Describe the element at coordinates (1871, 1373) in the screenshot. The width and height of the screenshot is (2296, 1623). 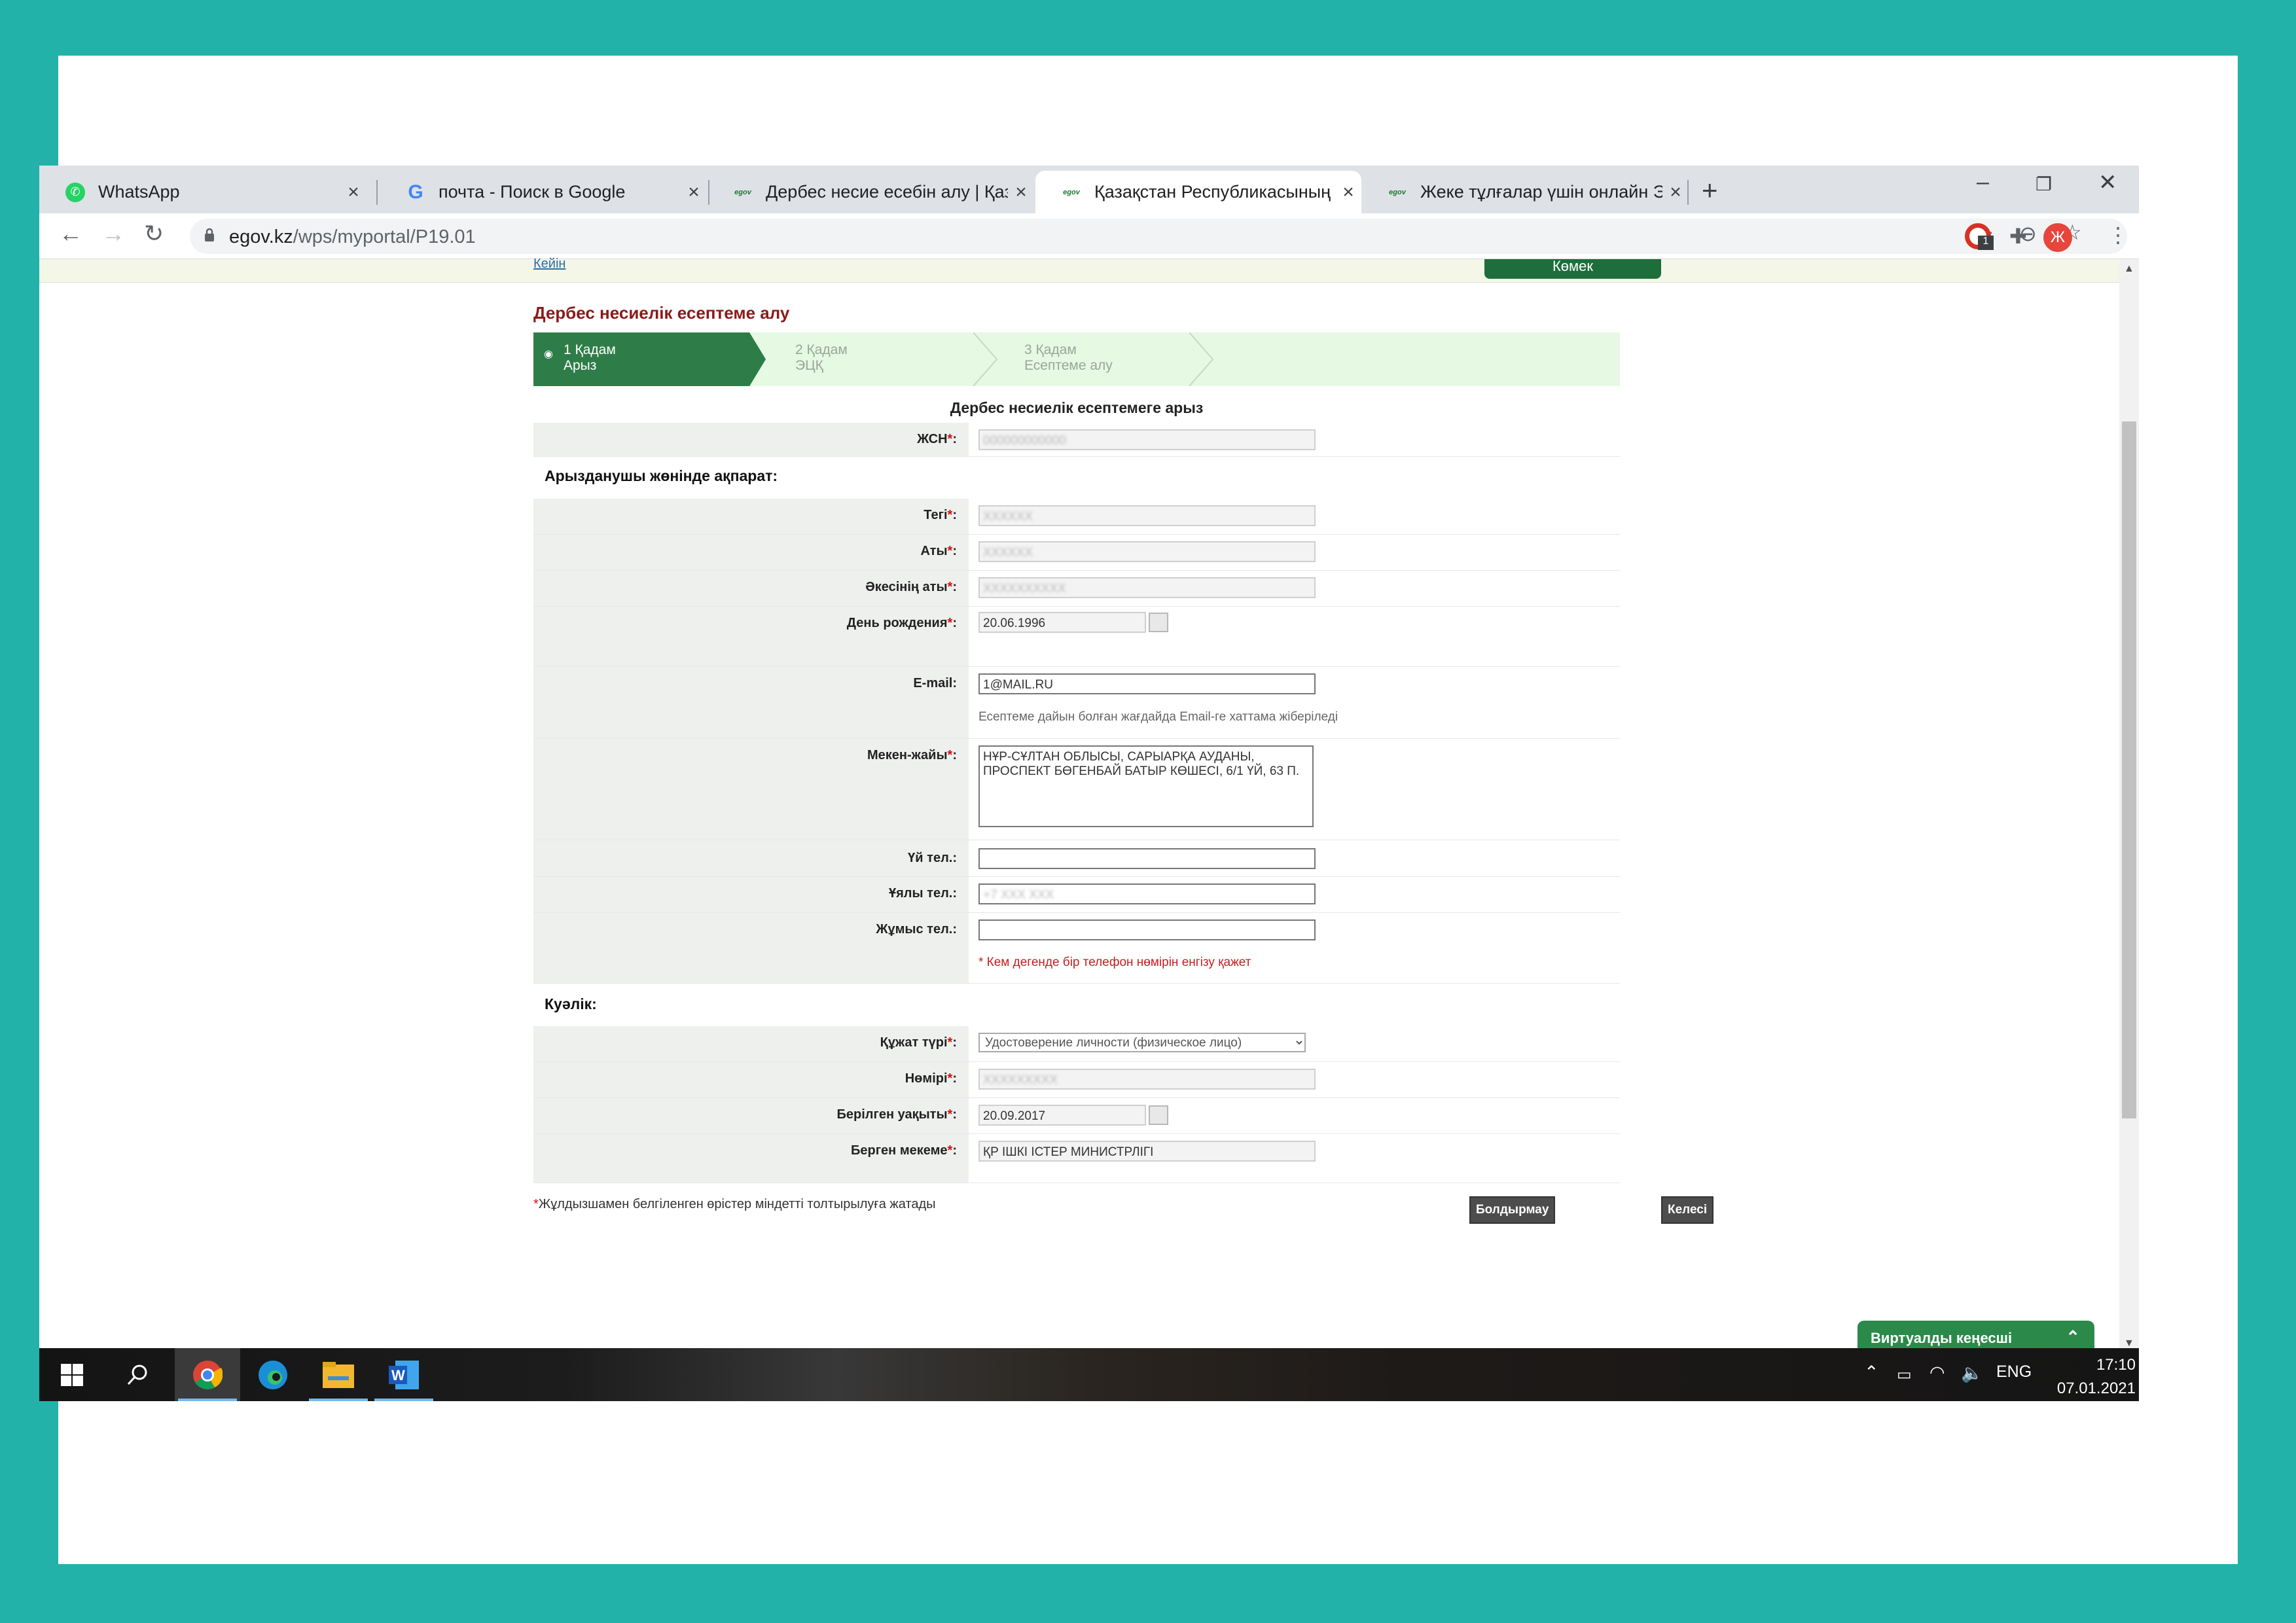
I see `tray-chevron-icon: ⌃` at that location.